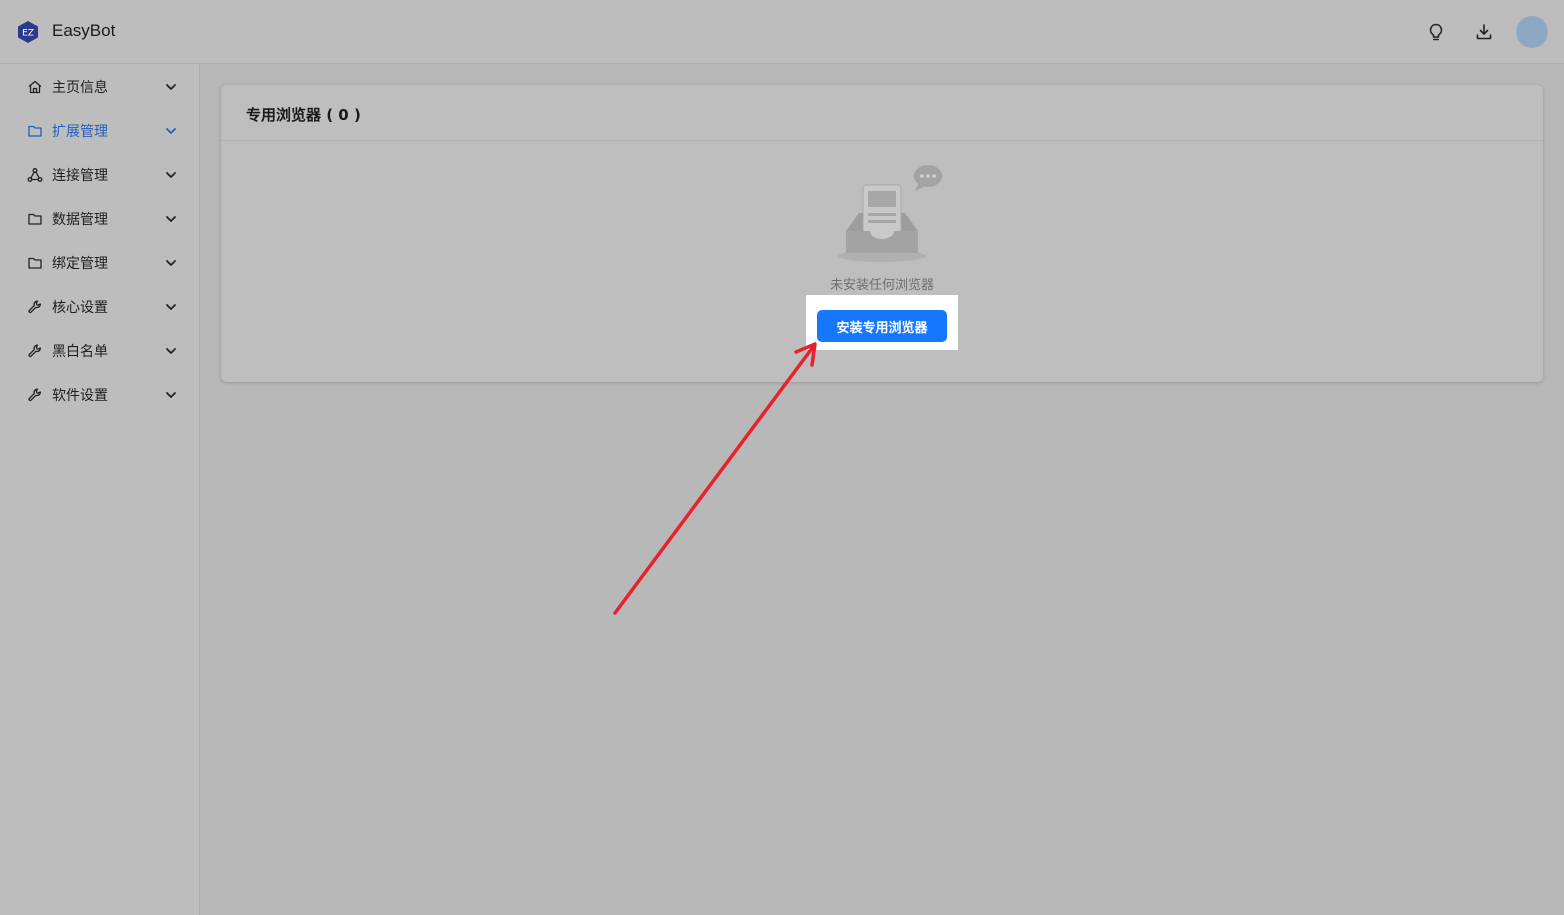  What do you see at coordinates (303, 115) in the screenshot?
I see `card-title: 专用浏览器 ( 0 )` at bounding box center [303, 115].